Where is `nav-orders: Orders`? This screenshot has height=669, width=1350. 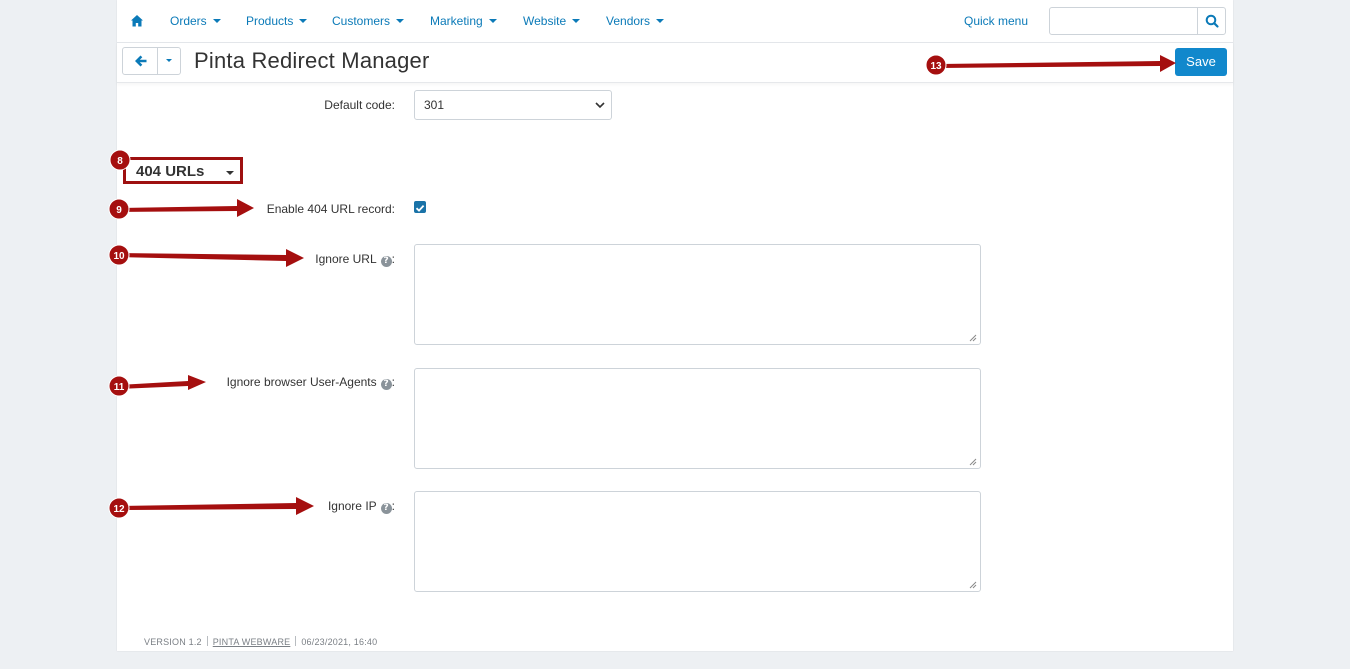 nav-orders: Orders is located at coordinates (195, 21).